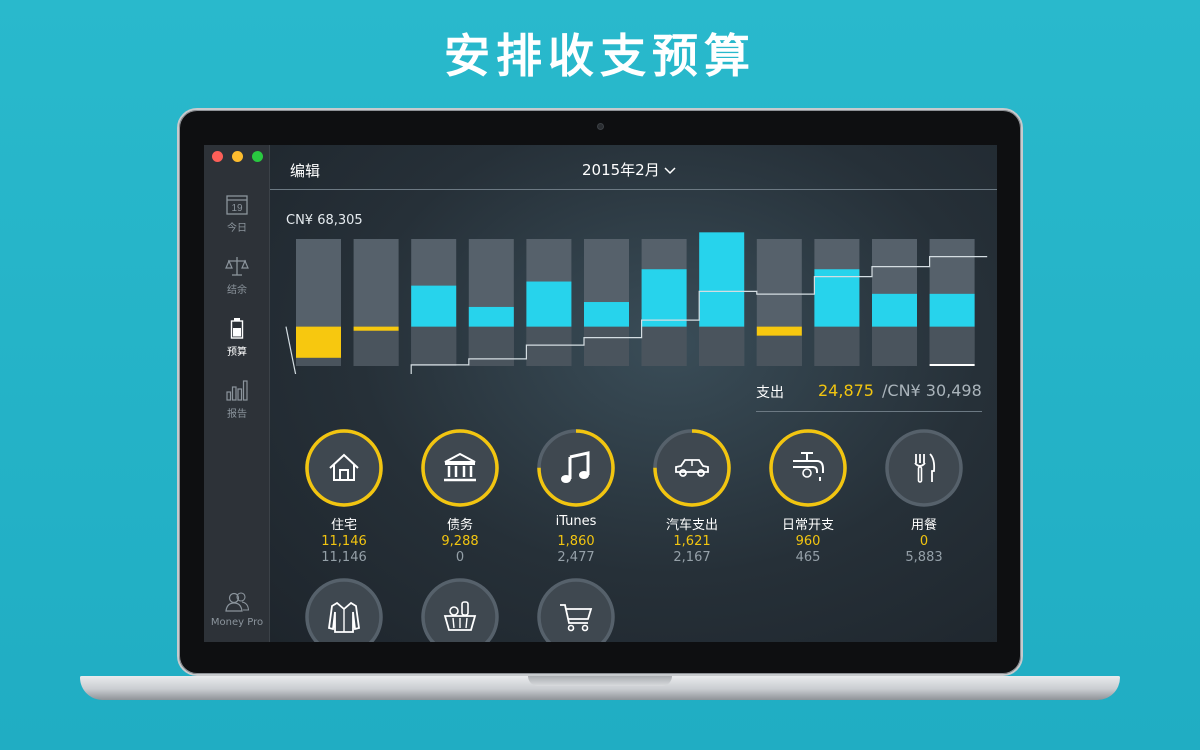  What do you see at coordinates (237, 390) in the screenshot?
I see `bar-chart-icon` at bounding box center [237, 390].